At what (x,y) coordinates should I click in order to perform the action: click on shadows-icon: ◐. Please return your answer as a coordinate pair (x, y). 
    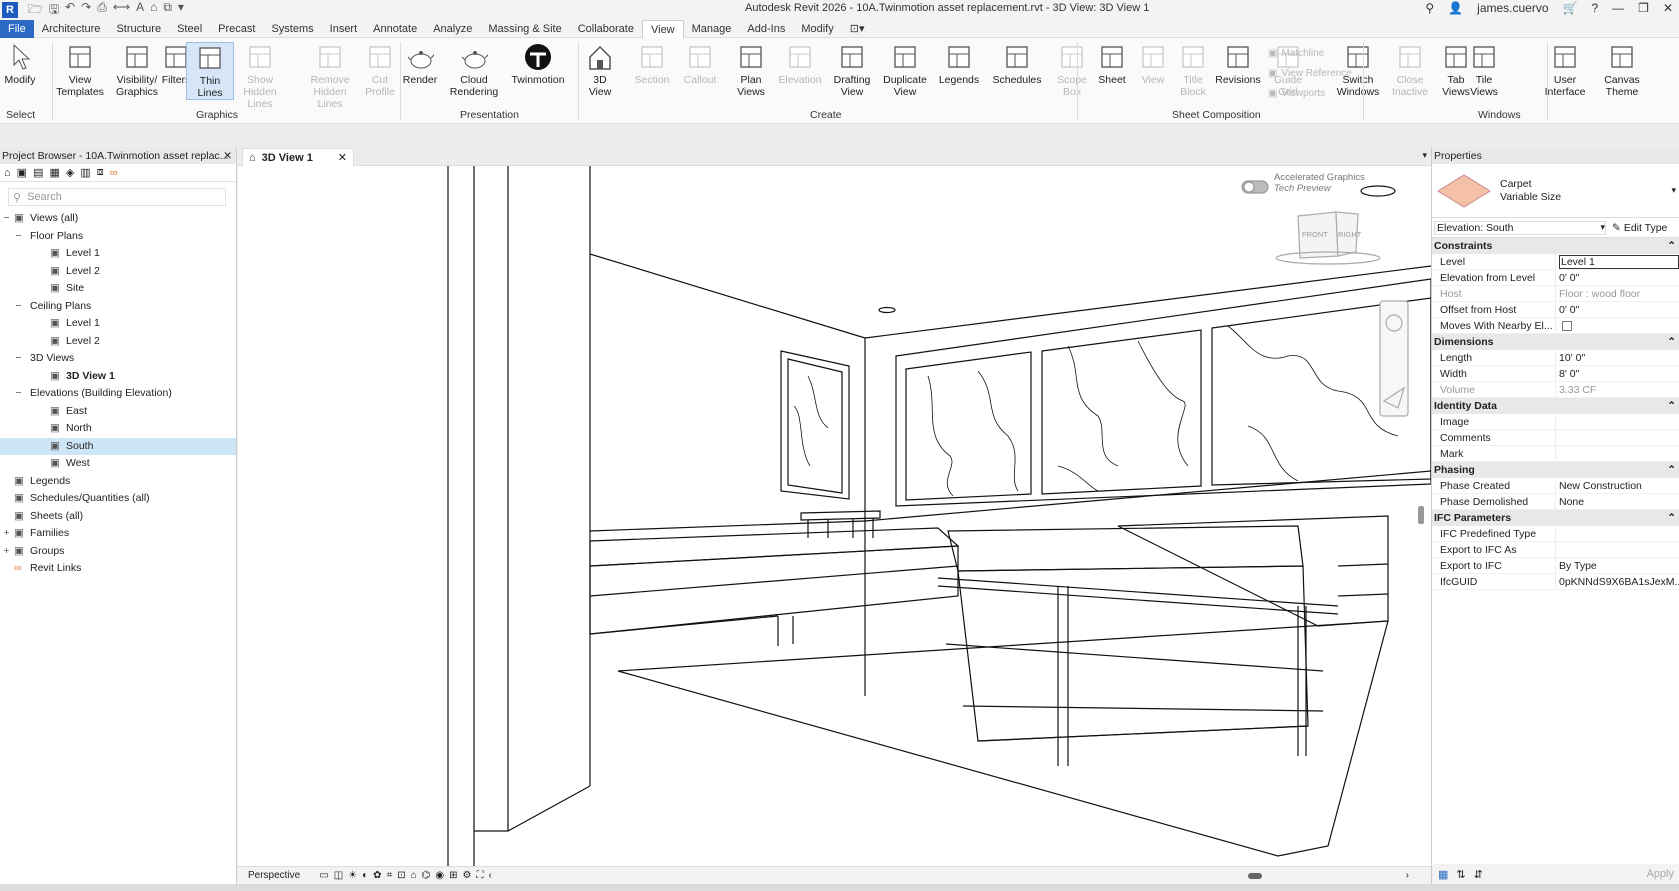
    Looking at the image, I should click on (365, 875).